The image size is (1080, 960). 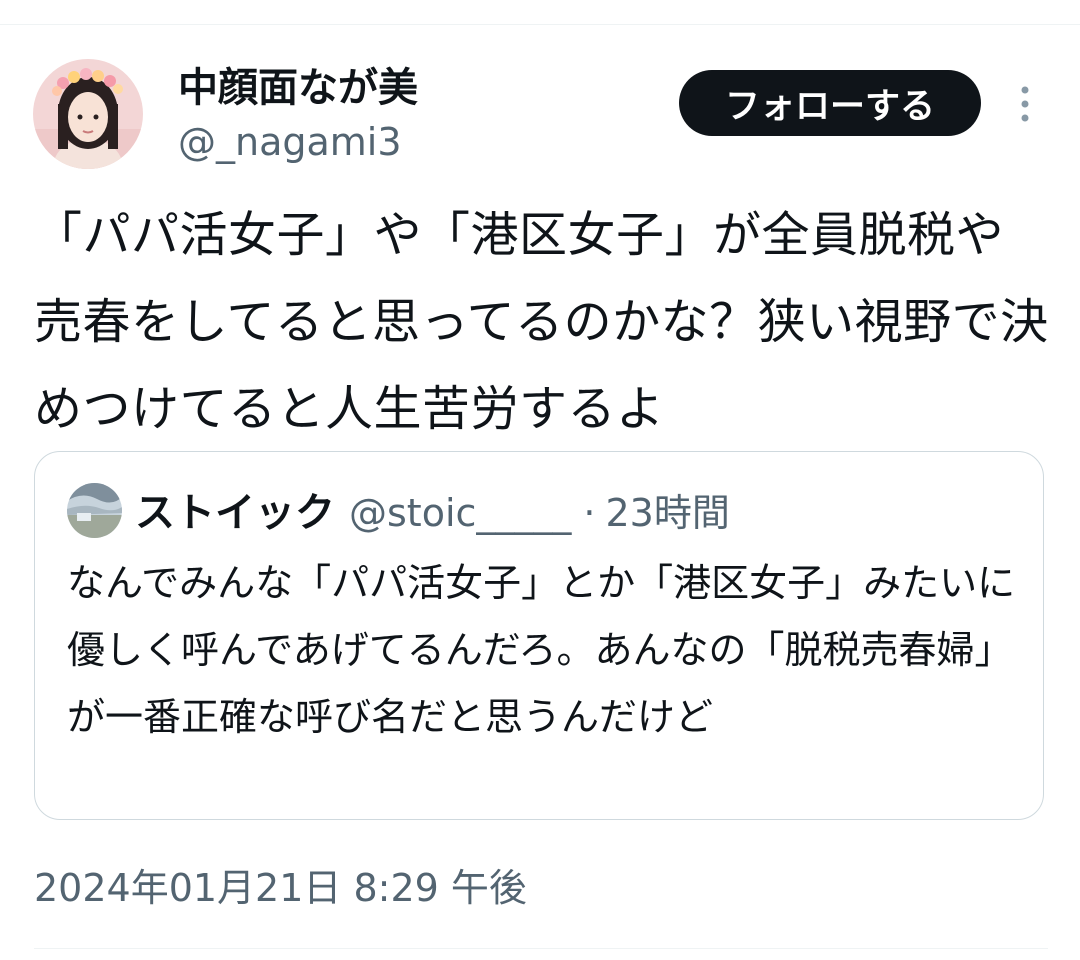 I want to click on quote-author-display-name: ストイック, so click(x=235, y=509).